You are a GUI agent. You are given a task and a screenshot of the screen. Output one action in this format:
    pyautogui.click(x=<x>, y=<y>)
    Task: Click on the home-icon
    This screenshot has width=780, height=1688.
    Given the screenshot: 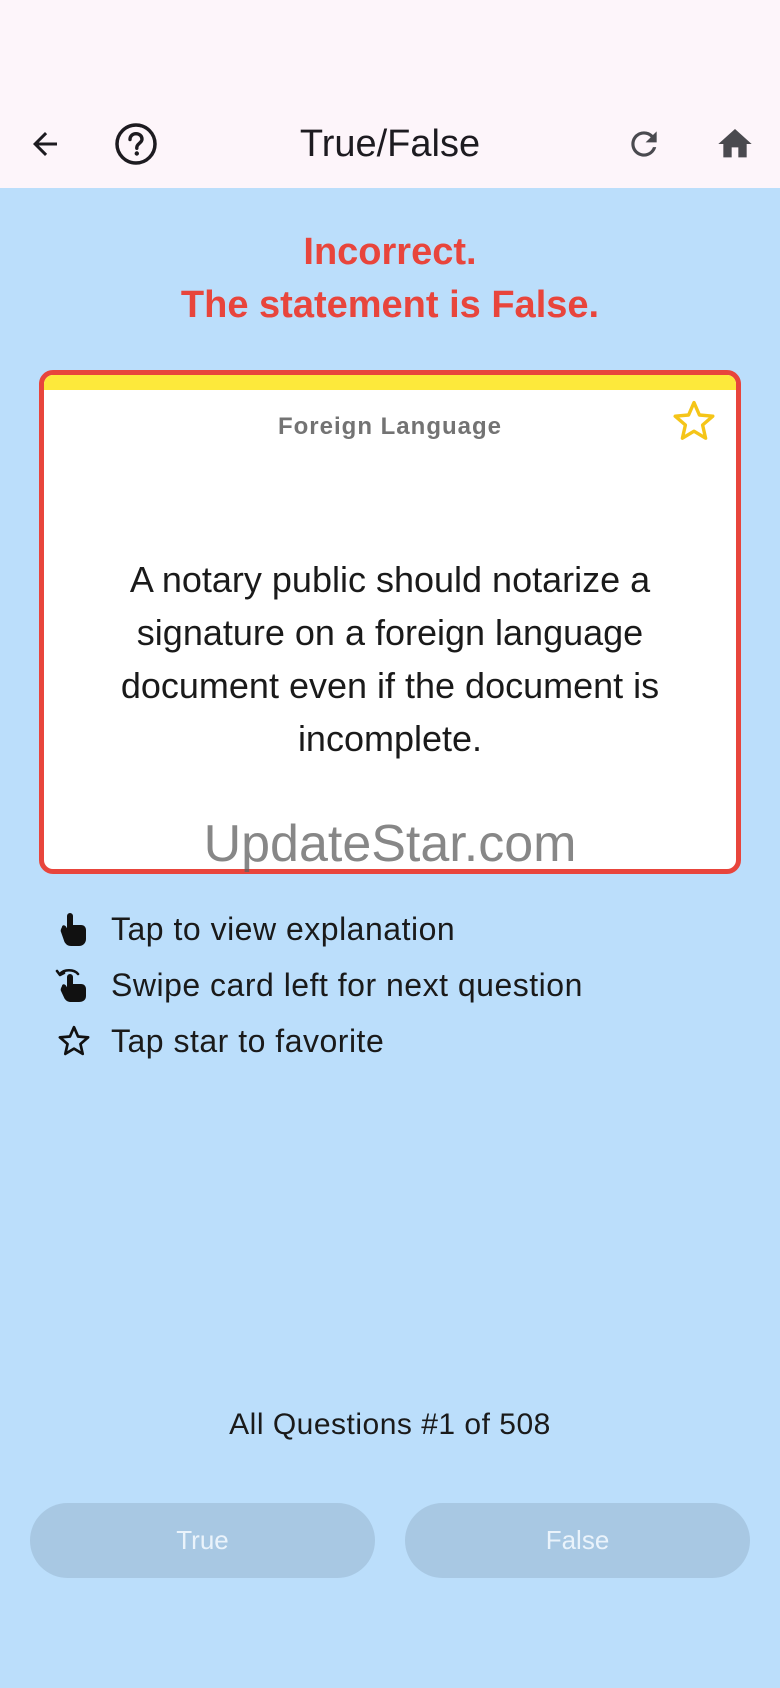 What is the action you would take?
    pyautogui.click(x=735, y=143)
    